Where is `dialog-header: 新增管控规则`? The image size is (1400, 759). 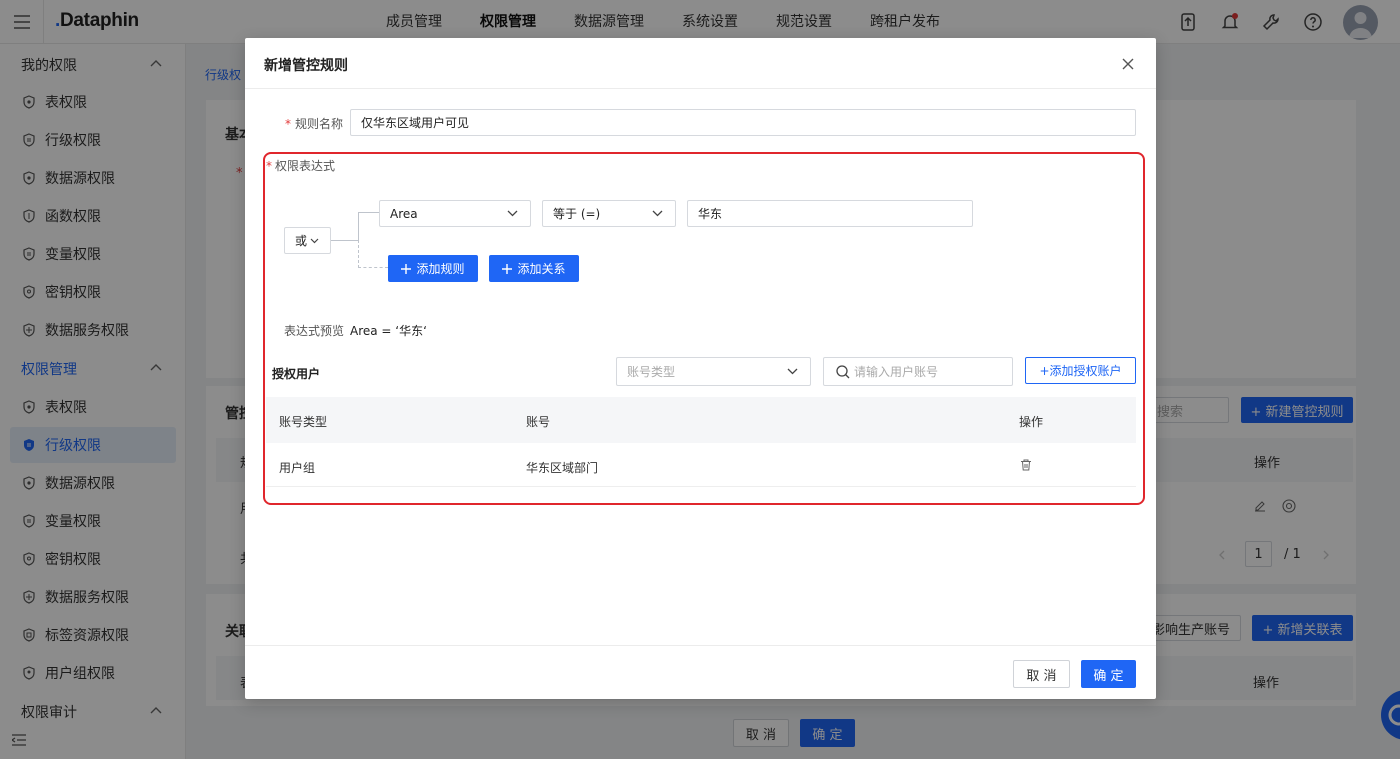 dialog-header: 新增管控规则 is located at coordinates (700, 63).